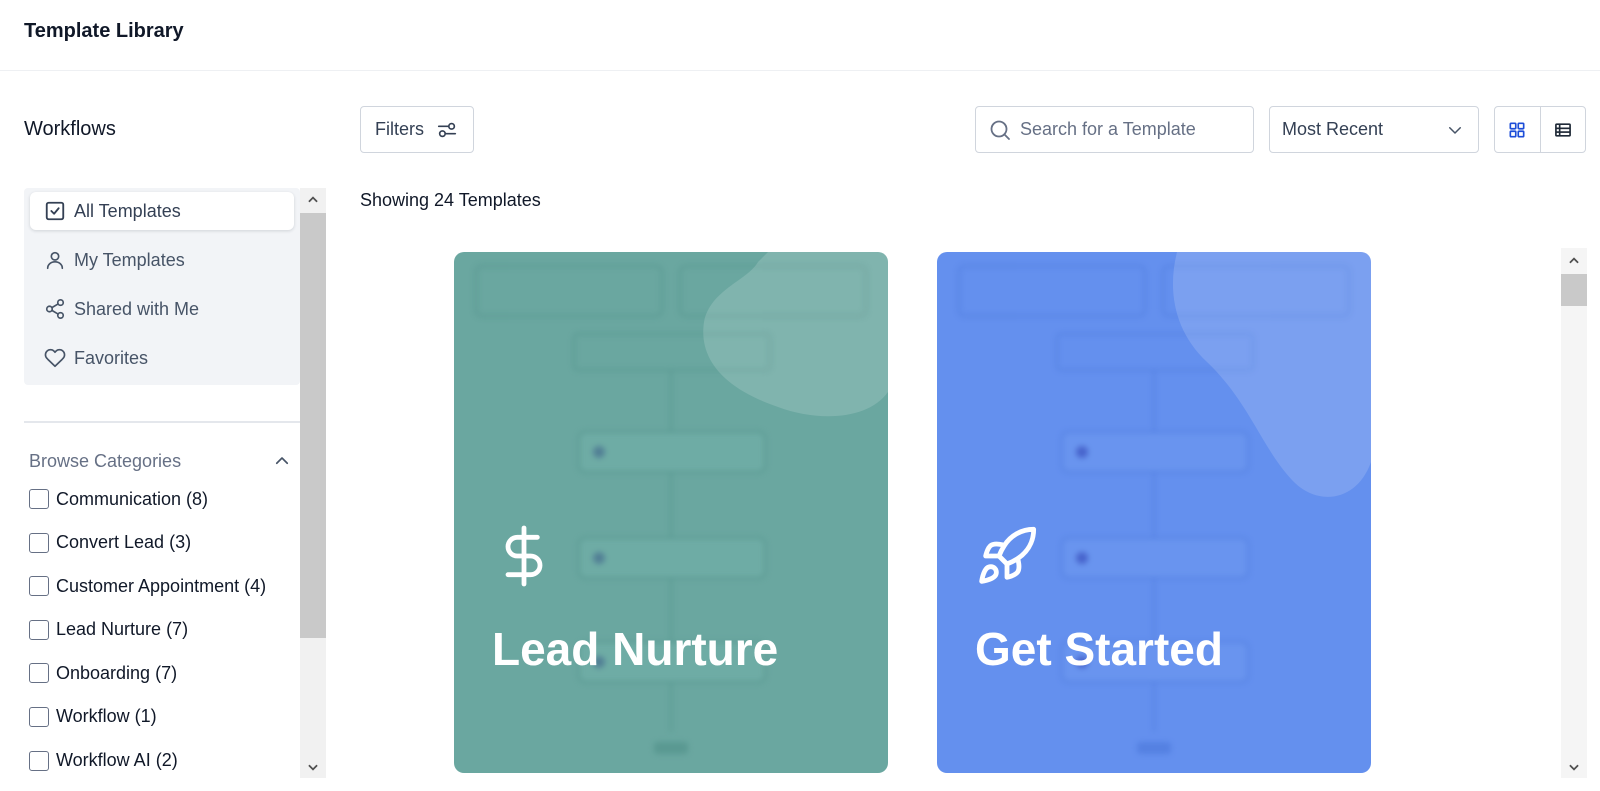  I want to click on sidebar-item-label: My Templates, so click(129, 259).